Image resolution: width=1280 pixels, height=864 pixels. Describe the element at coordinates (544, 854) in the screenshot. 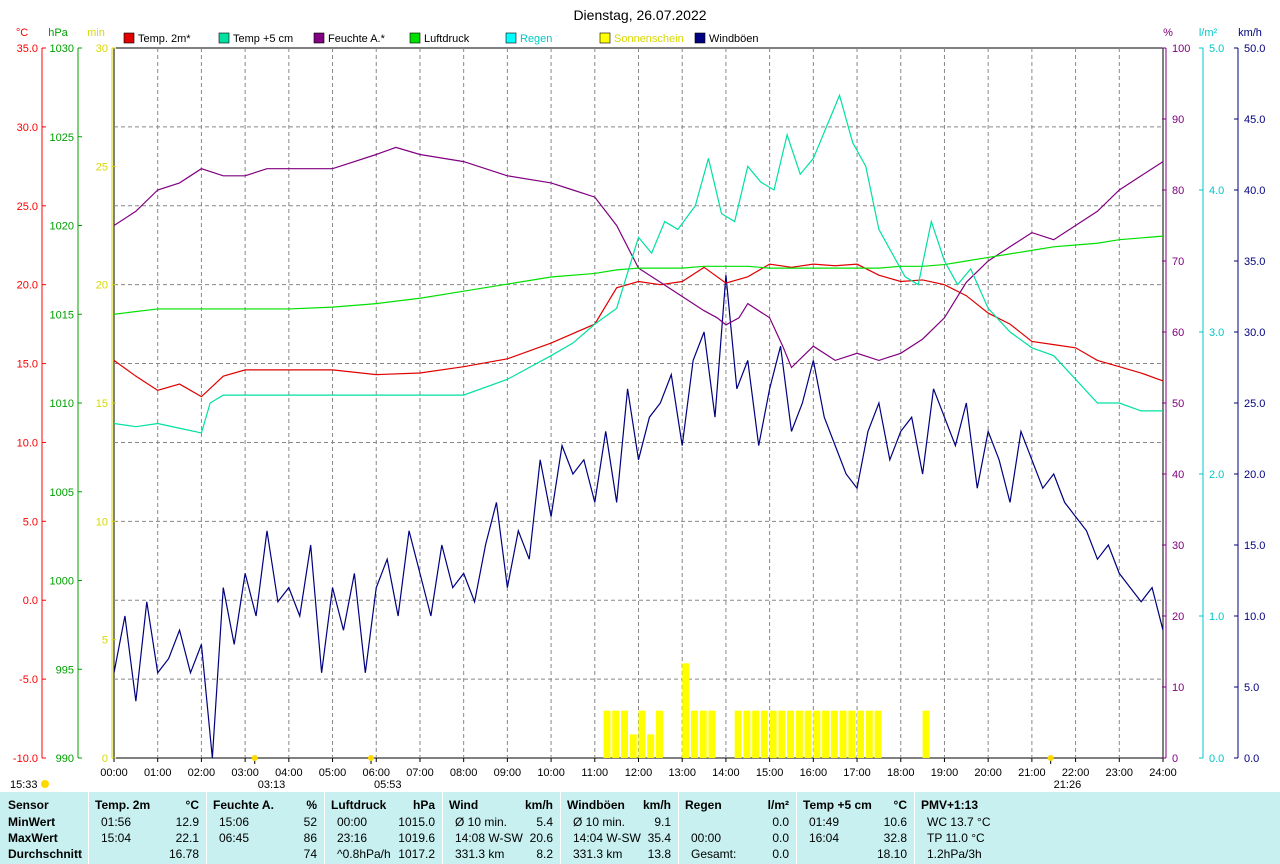

I see `table-cell-value: 8.2` at that location.